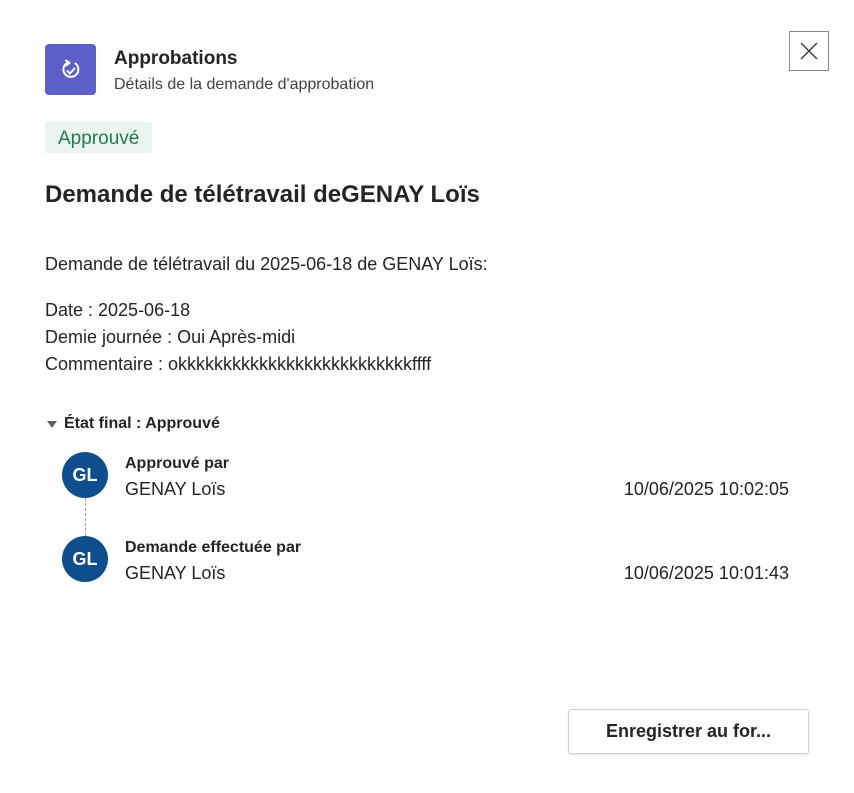 This screenshot has height=793, width=854. Describe the element at coordinates (99, 137) in the screenshot. I see `status-badge: Approuvé` at that location.